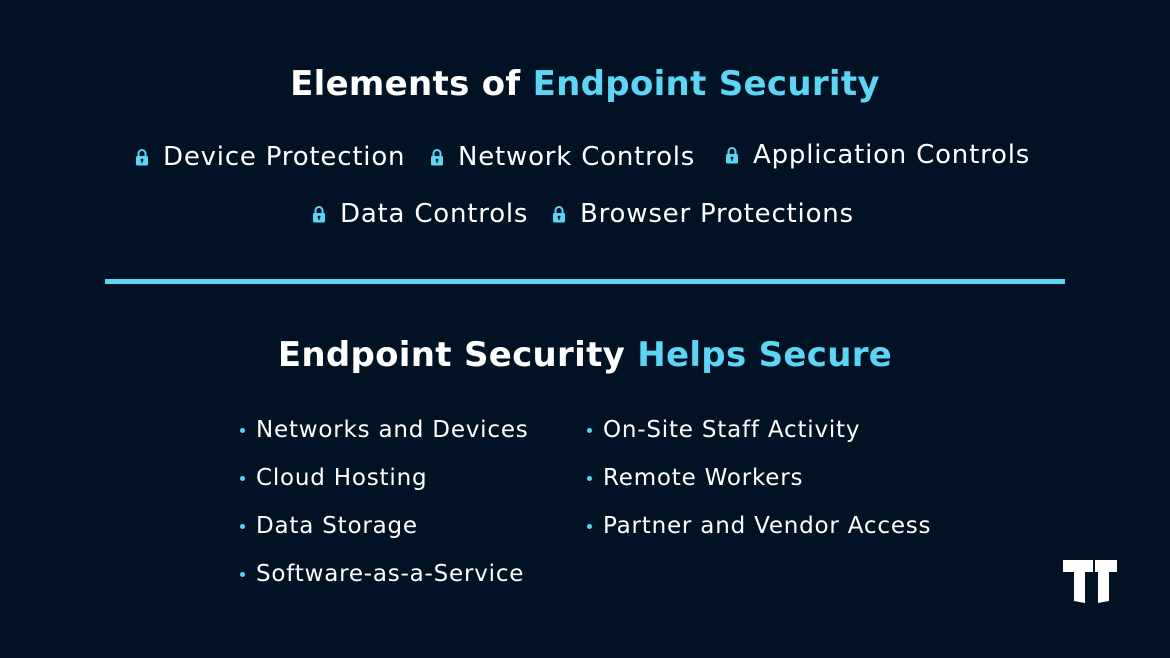 Image resolution: width=1170 pixels, height=658 pixels. Describe the element at coordinates (411, 84) in the screenshot. I see `title-plain: Elements of` at that location.